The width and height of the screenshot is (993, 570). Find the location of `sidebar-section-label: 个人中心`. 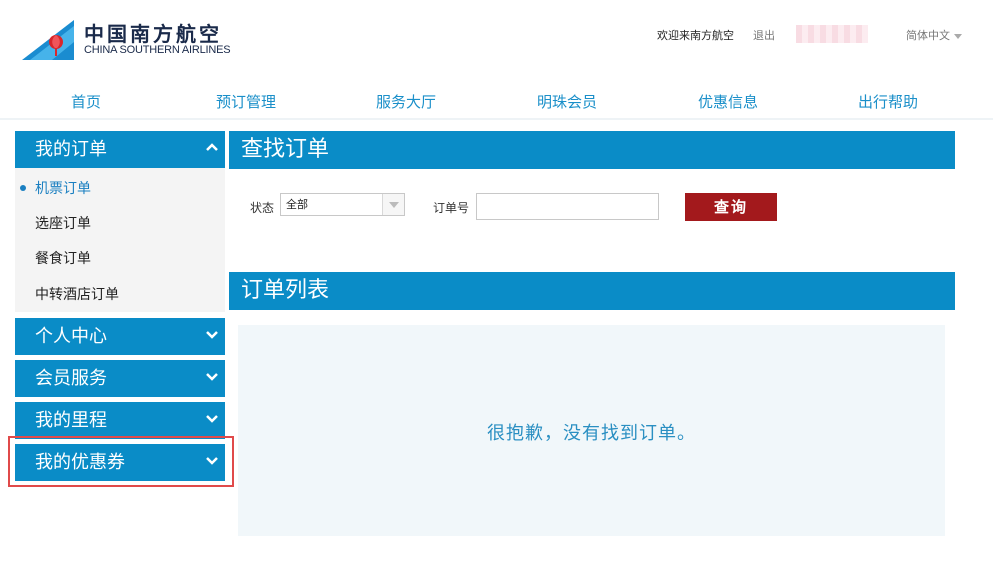

sidebar-section-label: 个人中心 is located at coordinates (71, 336).